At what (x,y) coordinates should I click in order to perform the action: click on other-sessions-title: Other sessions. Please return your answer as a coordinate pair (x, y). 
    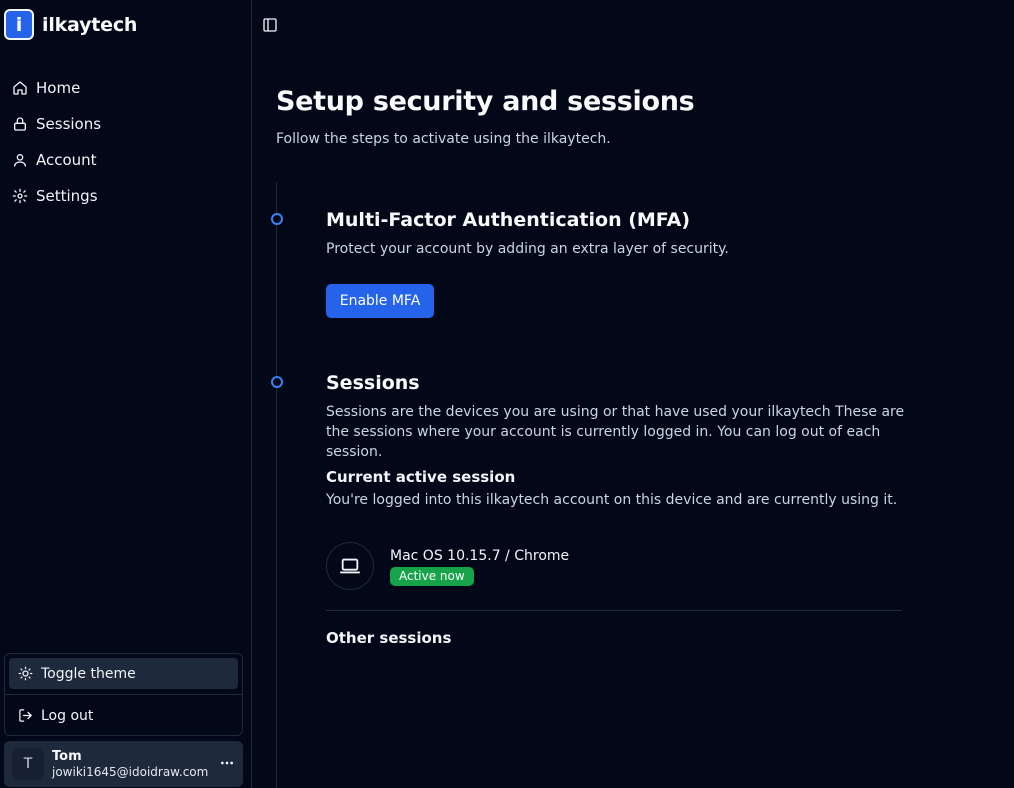
    Looking at the image, I should click on (389, 638).